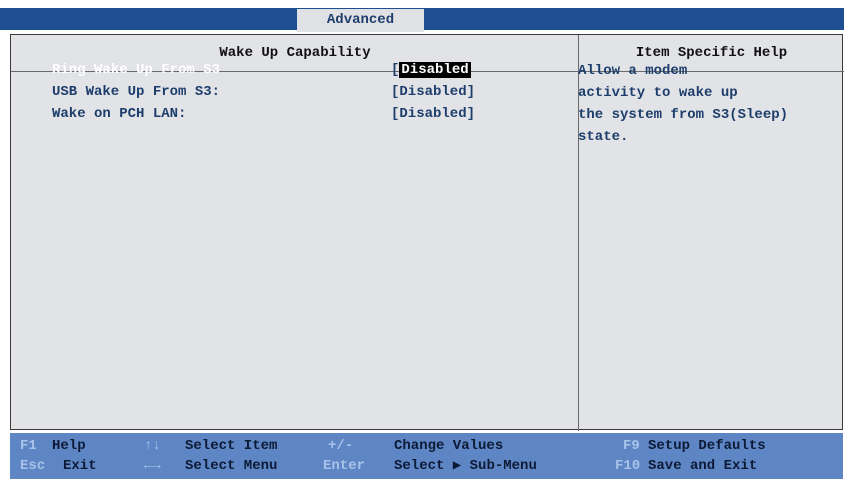 The height and width of the screenshot is (479, 844). What do you see at coordinates (603, 137) in the screenshot?
I see `help-line: state.` at bounding box center [603, 137].